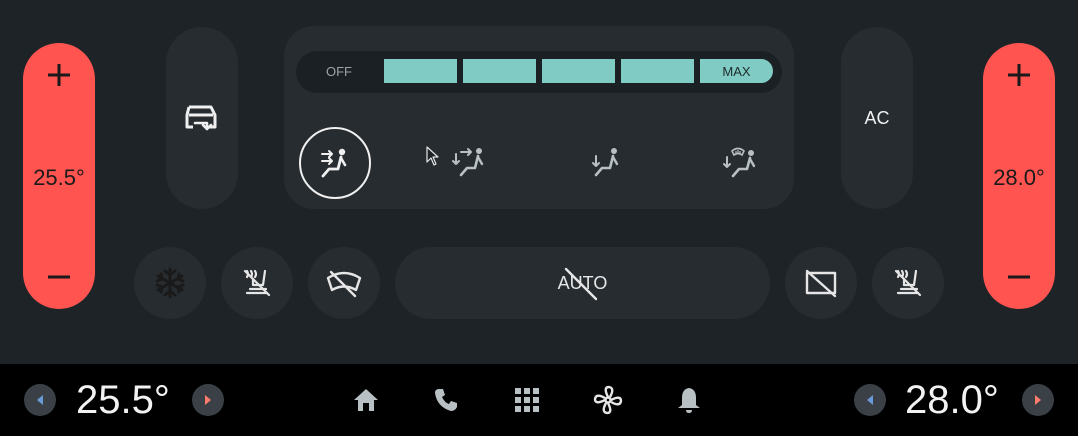 The height and width of the screenshot is (436, 1078). I want to click on recirculation-icon, so click(201, 118).